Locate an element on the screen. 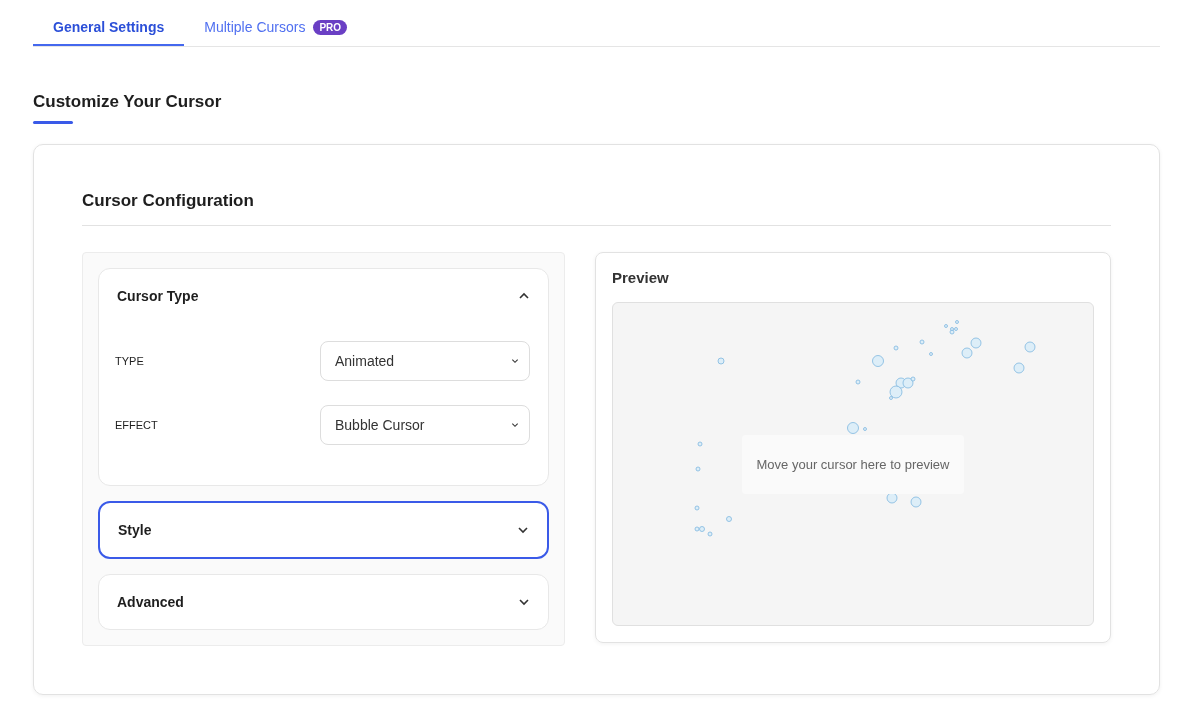 This screenshot has width=1196, height=721. accordion-header: Cursor Type is located at coordinates (323, 296).